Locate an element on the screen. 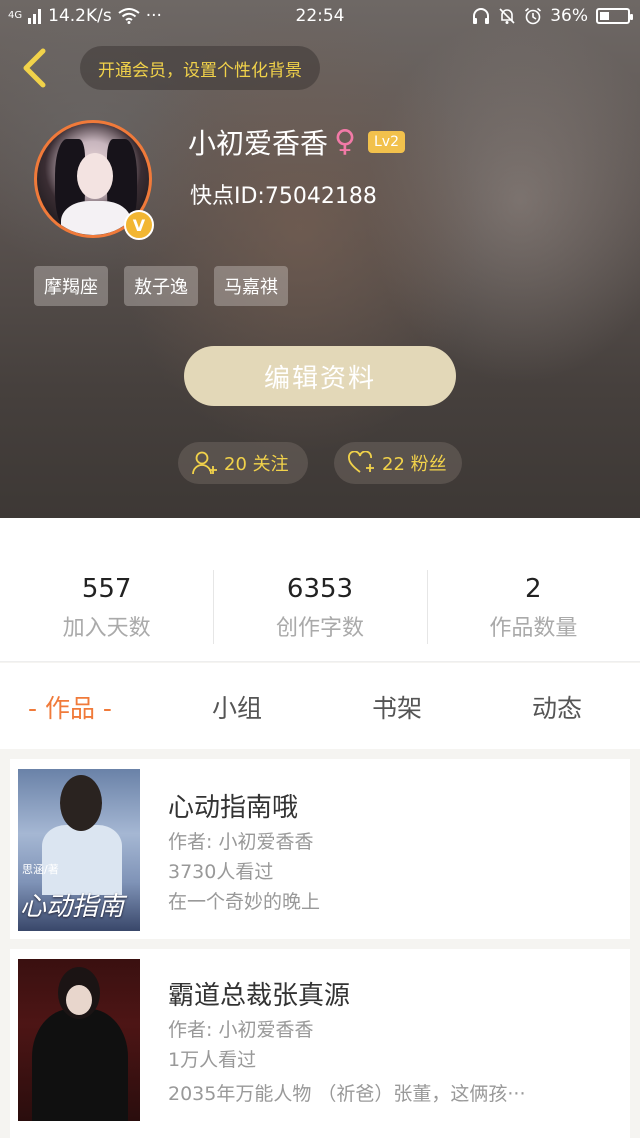 This screenshot has height=1138, width=640. stats-bar: 557 加入天数 6353 创作字数 2 作品数量 is located at coordinates (320, 590).